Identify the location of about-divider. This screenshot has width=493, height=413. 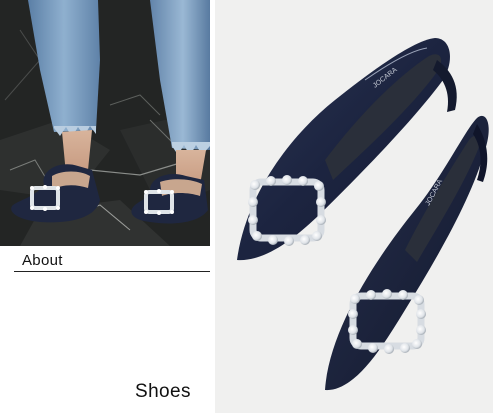
(112, 271).